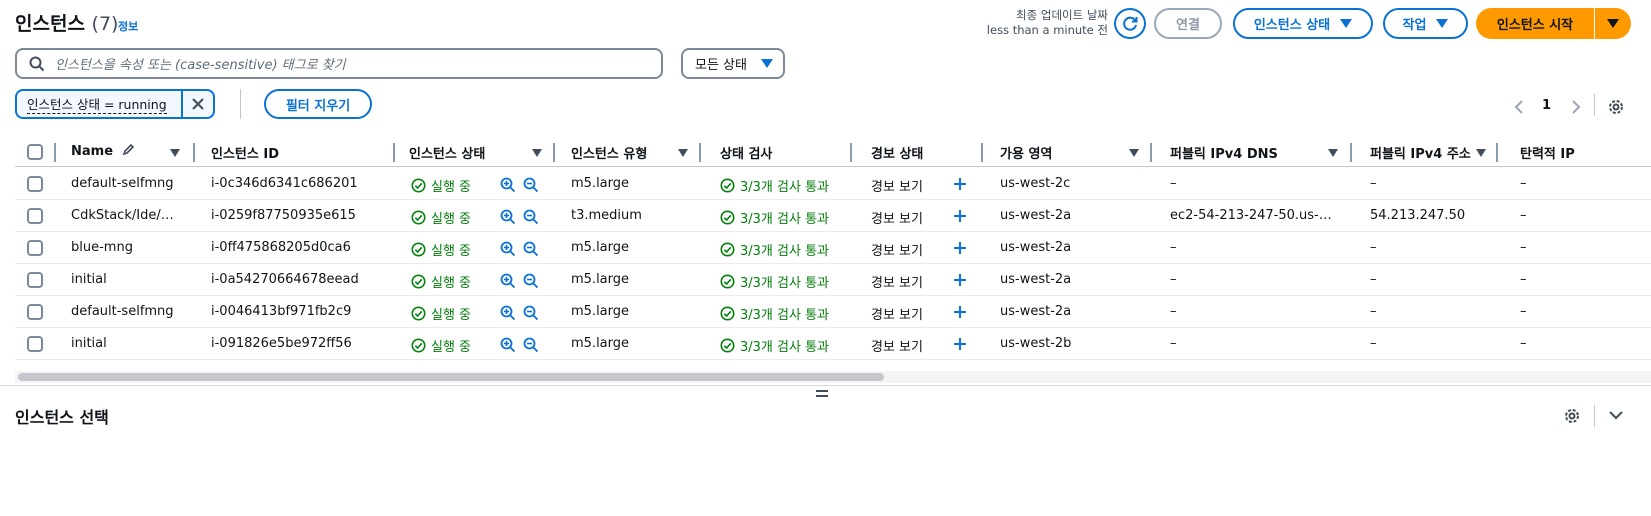 This screenshot has width=1651, height=516. I want to click on settings-gear-icon, so click(1616, 107).